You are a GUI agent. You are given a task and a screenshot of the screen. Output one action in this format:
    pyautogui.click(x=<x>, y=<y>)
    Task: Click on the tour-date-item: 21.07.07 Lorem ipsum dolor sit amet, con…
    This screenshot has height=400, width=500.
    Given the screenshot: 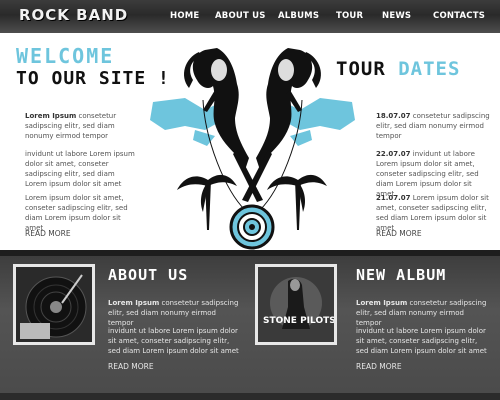 What is the action you would take?
    pyautogui.click(x=434, y=213)
    